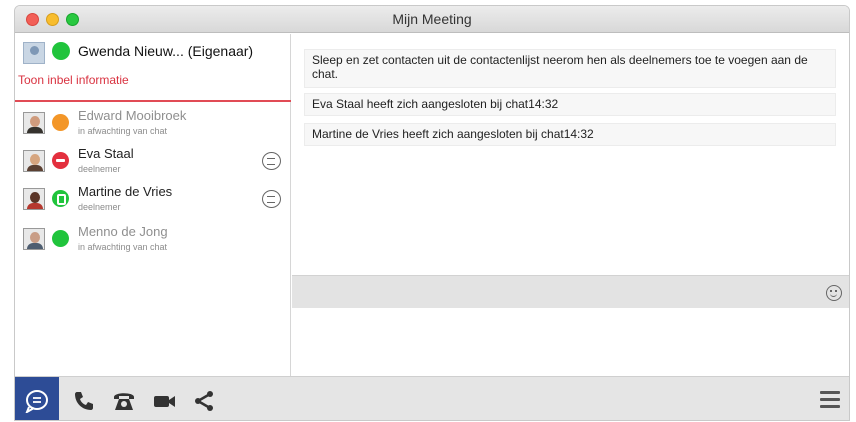 This screenshot has width=856, height=422. I want to click on participant-name: Edward Mooibroek, so click(132, 115).